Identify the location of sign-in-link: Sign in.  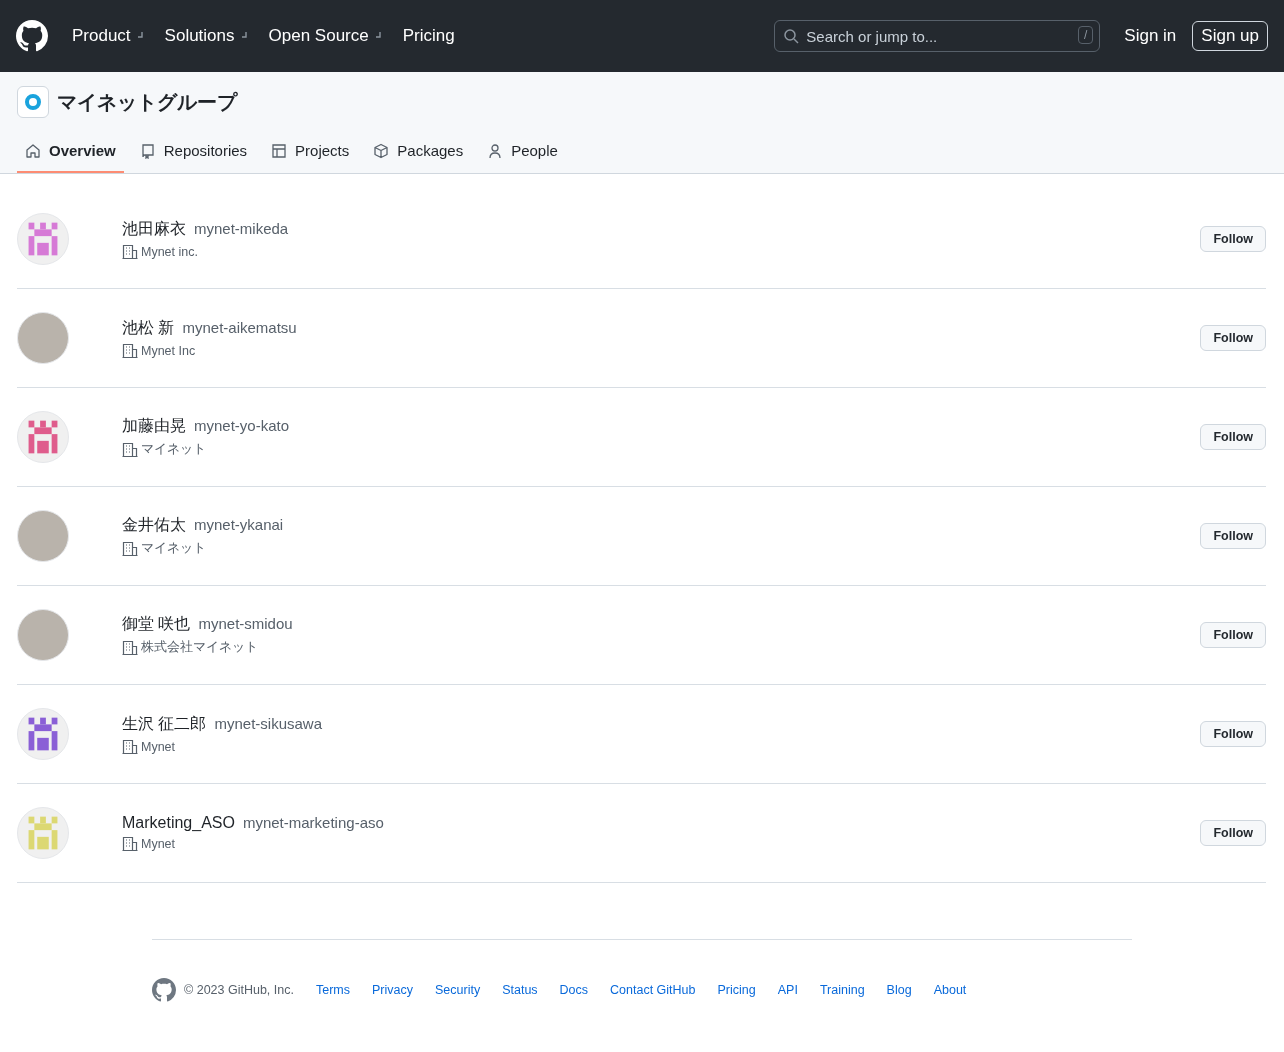
(1150, 36).